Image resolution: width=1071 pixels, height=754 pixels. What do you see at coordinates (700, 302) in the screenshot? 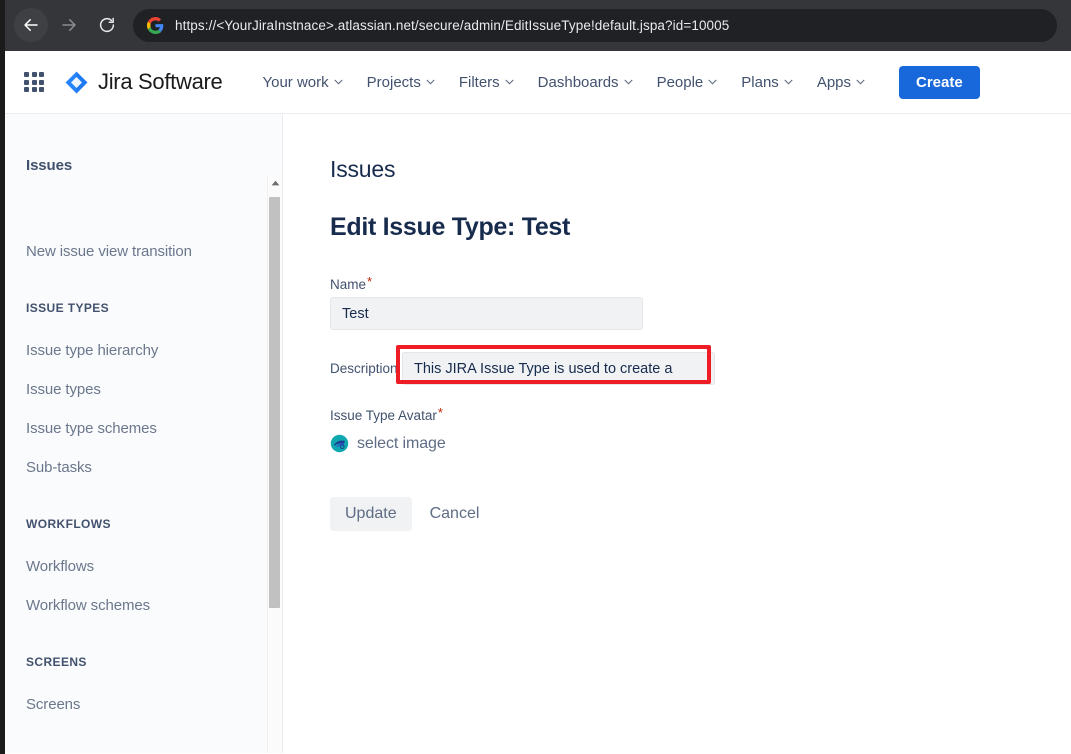
I see `name-field-group: Name*` at bounding box center [700, 302].